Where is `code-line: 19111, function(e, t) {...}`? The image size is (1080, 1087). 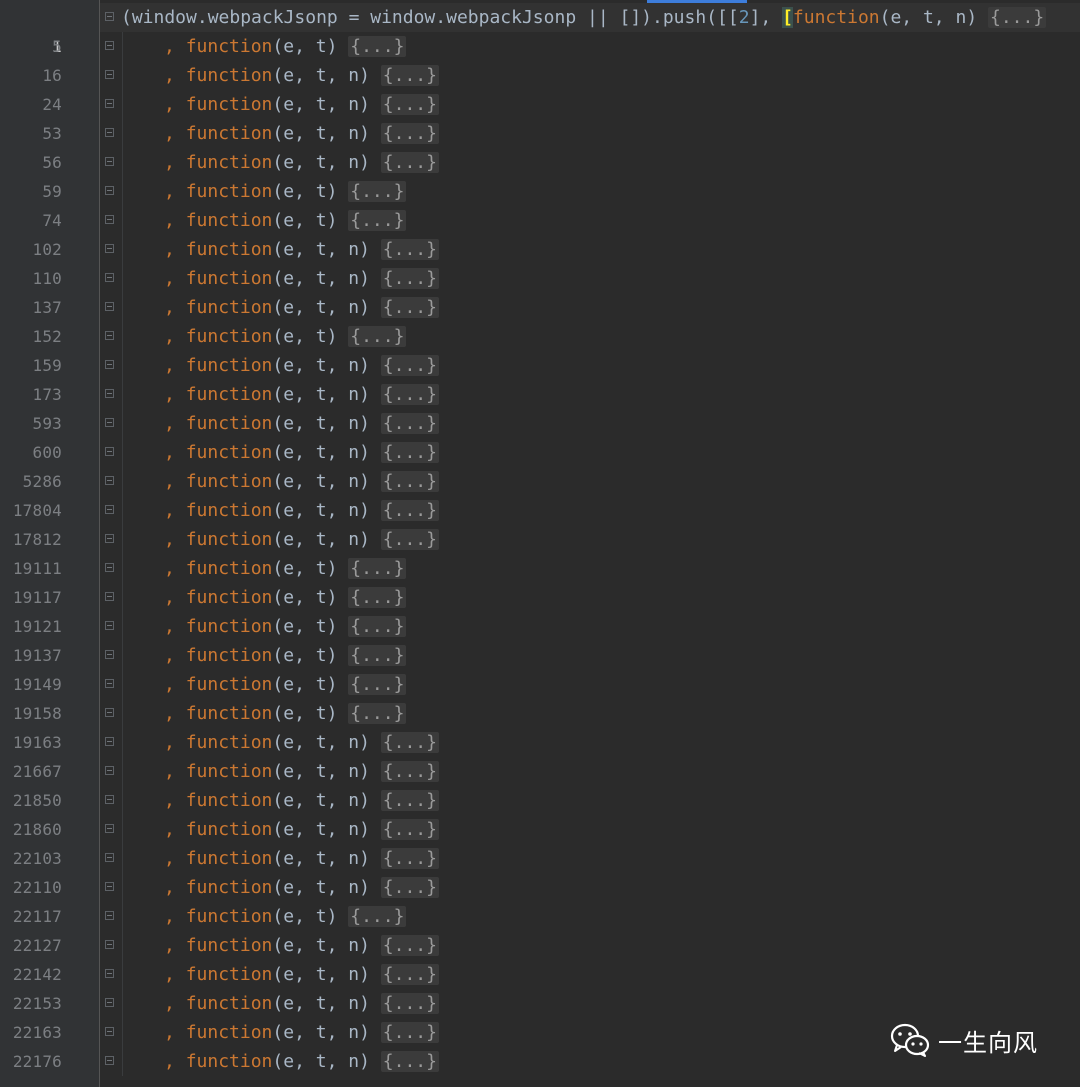
code-line: 19111, function(e, t) {...} is located at coordinates (540, 568).